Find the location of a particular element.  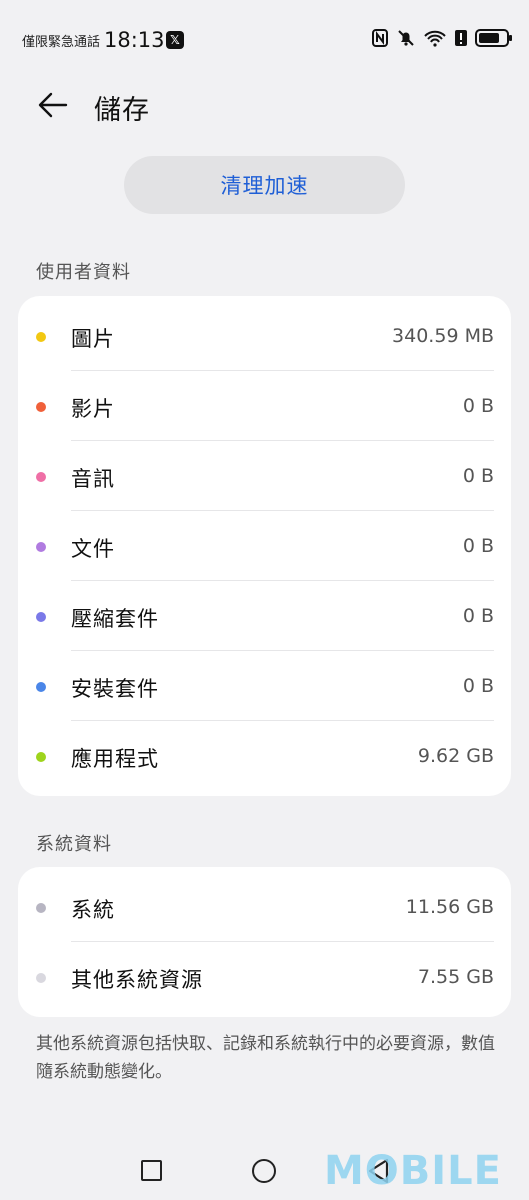

battery-icon is located at coordinates (493, 38).